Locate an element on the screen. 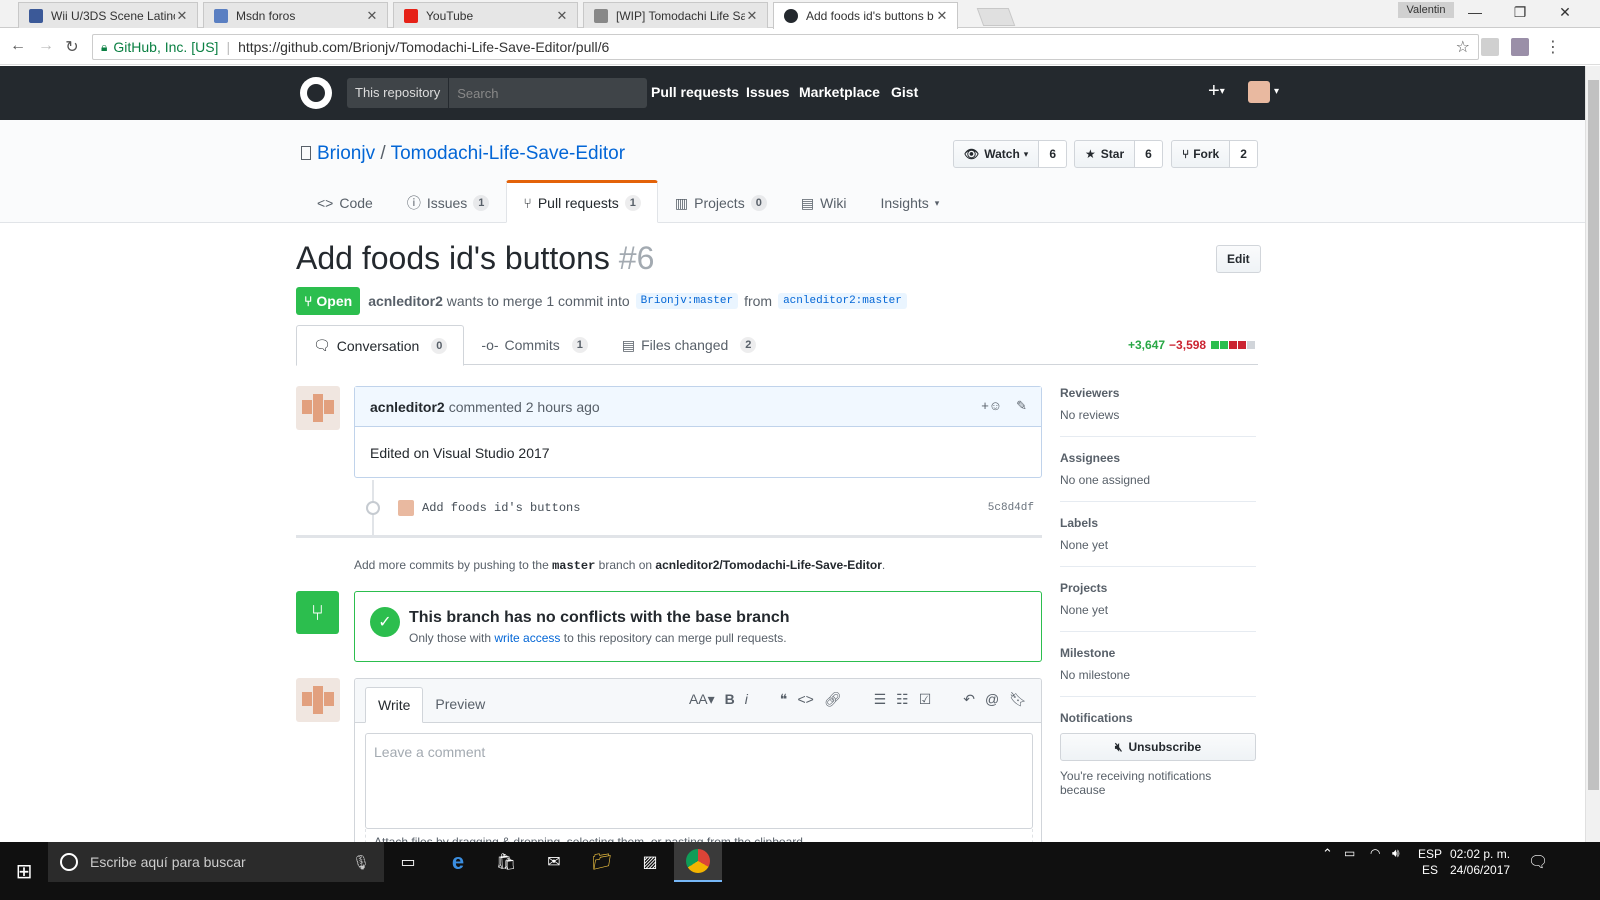 The width and height of the screenshot is (1600, 900). header-nav-gist: Gist is located at coordinates (904, 92).